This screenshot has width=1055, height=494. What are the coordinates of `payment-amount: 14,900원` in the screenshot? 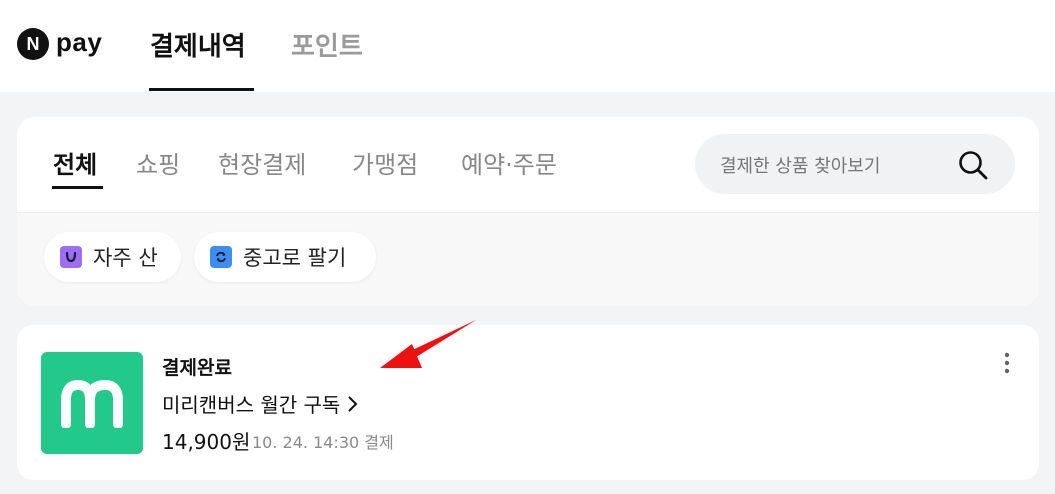 It's located at (206, 442).